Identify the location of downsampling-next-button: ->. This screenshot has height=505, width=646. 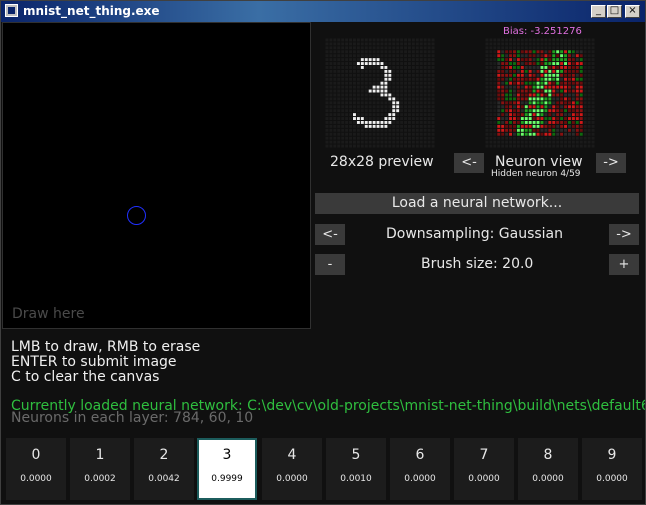
(624, 234).